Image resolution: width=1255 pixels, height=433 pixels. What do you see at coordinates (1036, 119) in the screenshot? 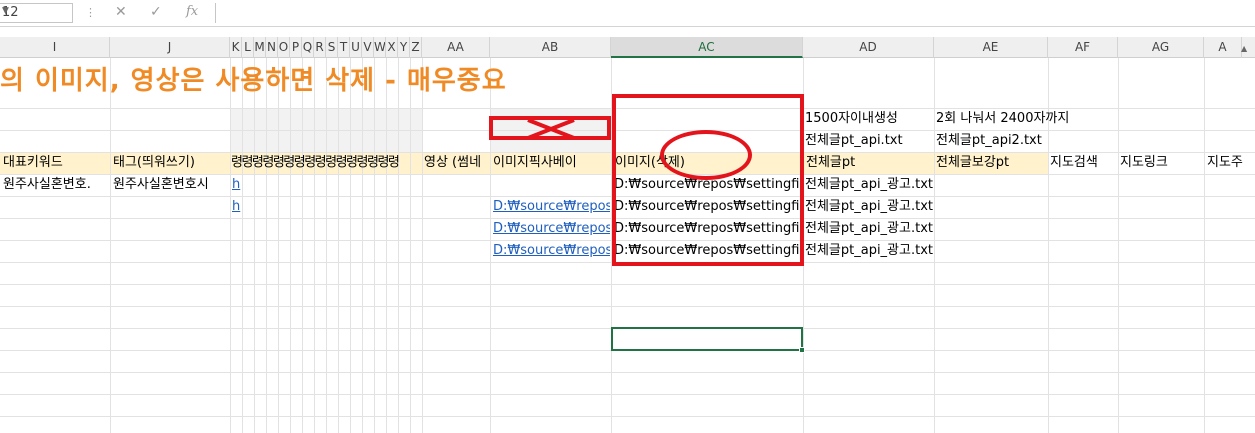
I see `cell-ae-note1: 2회 나눠서 2400자까지` at bounding box center [1036, 119].